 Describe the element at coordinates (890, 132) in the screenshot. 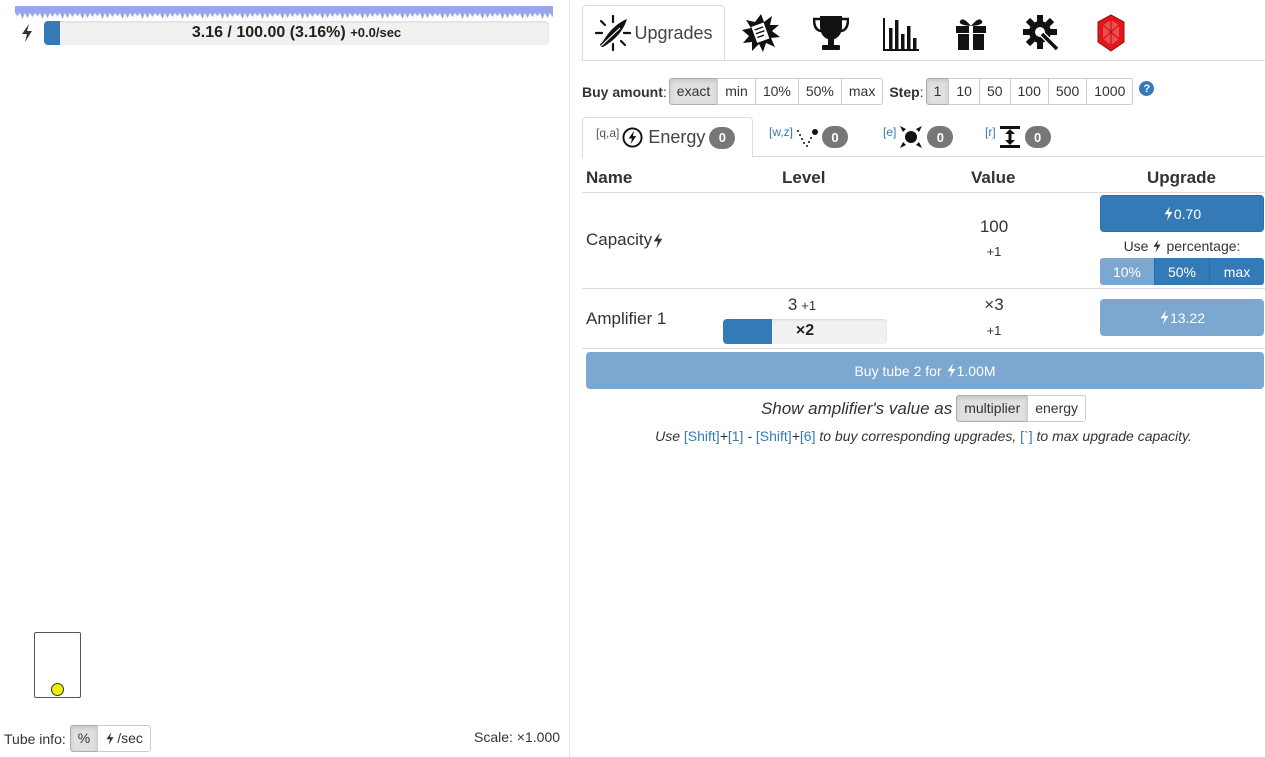

I see `subtab-collision-hotkey: [e]` at that location.